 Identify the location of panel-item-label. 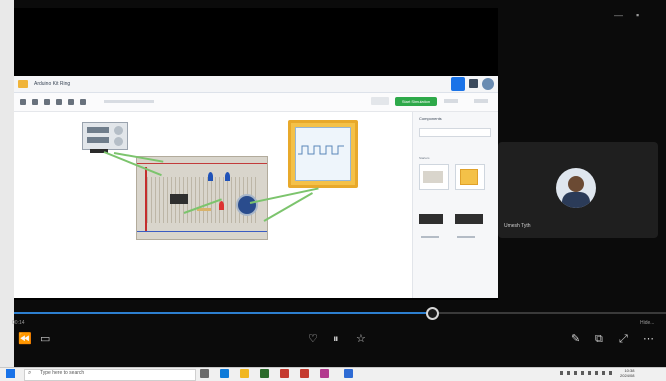
(430, 237).